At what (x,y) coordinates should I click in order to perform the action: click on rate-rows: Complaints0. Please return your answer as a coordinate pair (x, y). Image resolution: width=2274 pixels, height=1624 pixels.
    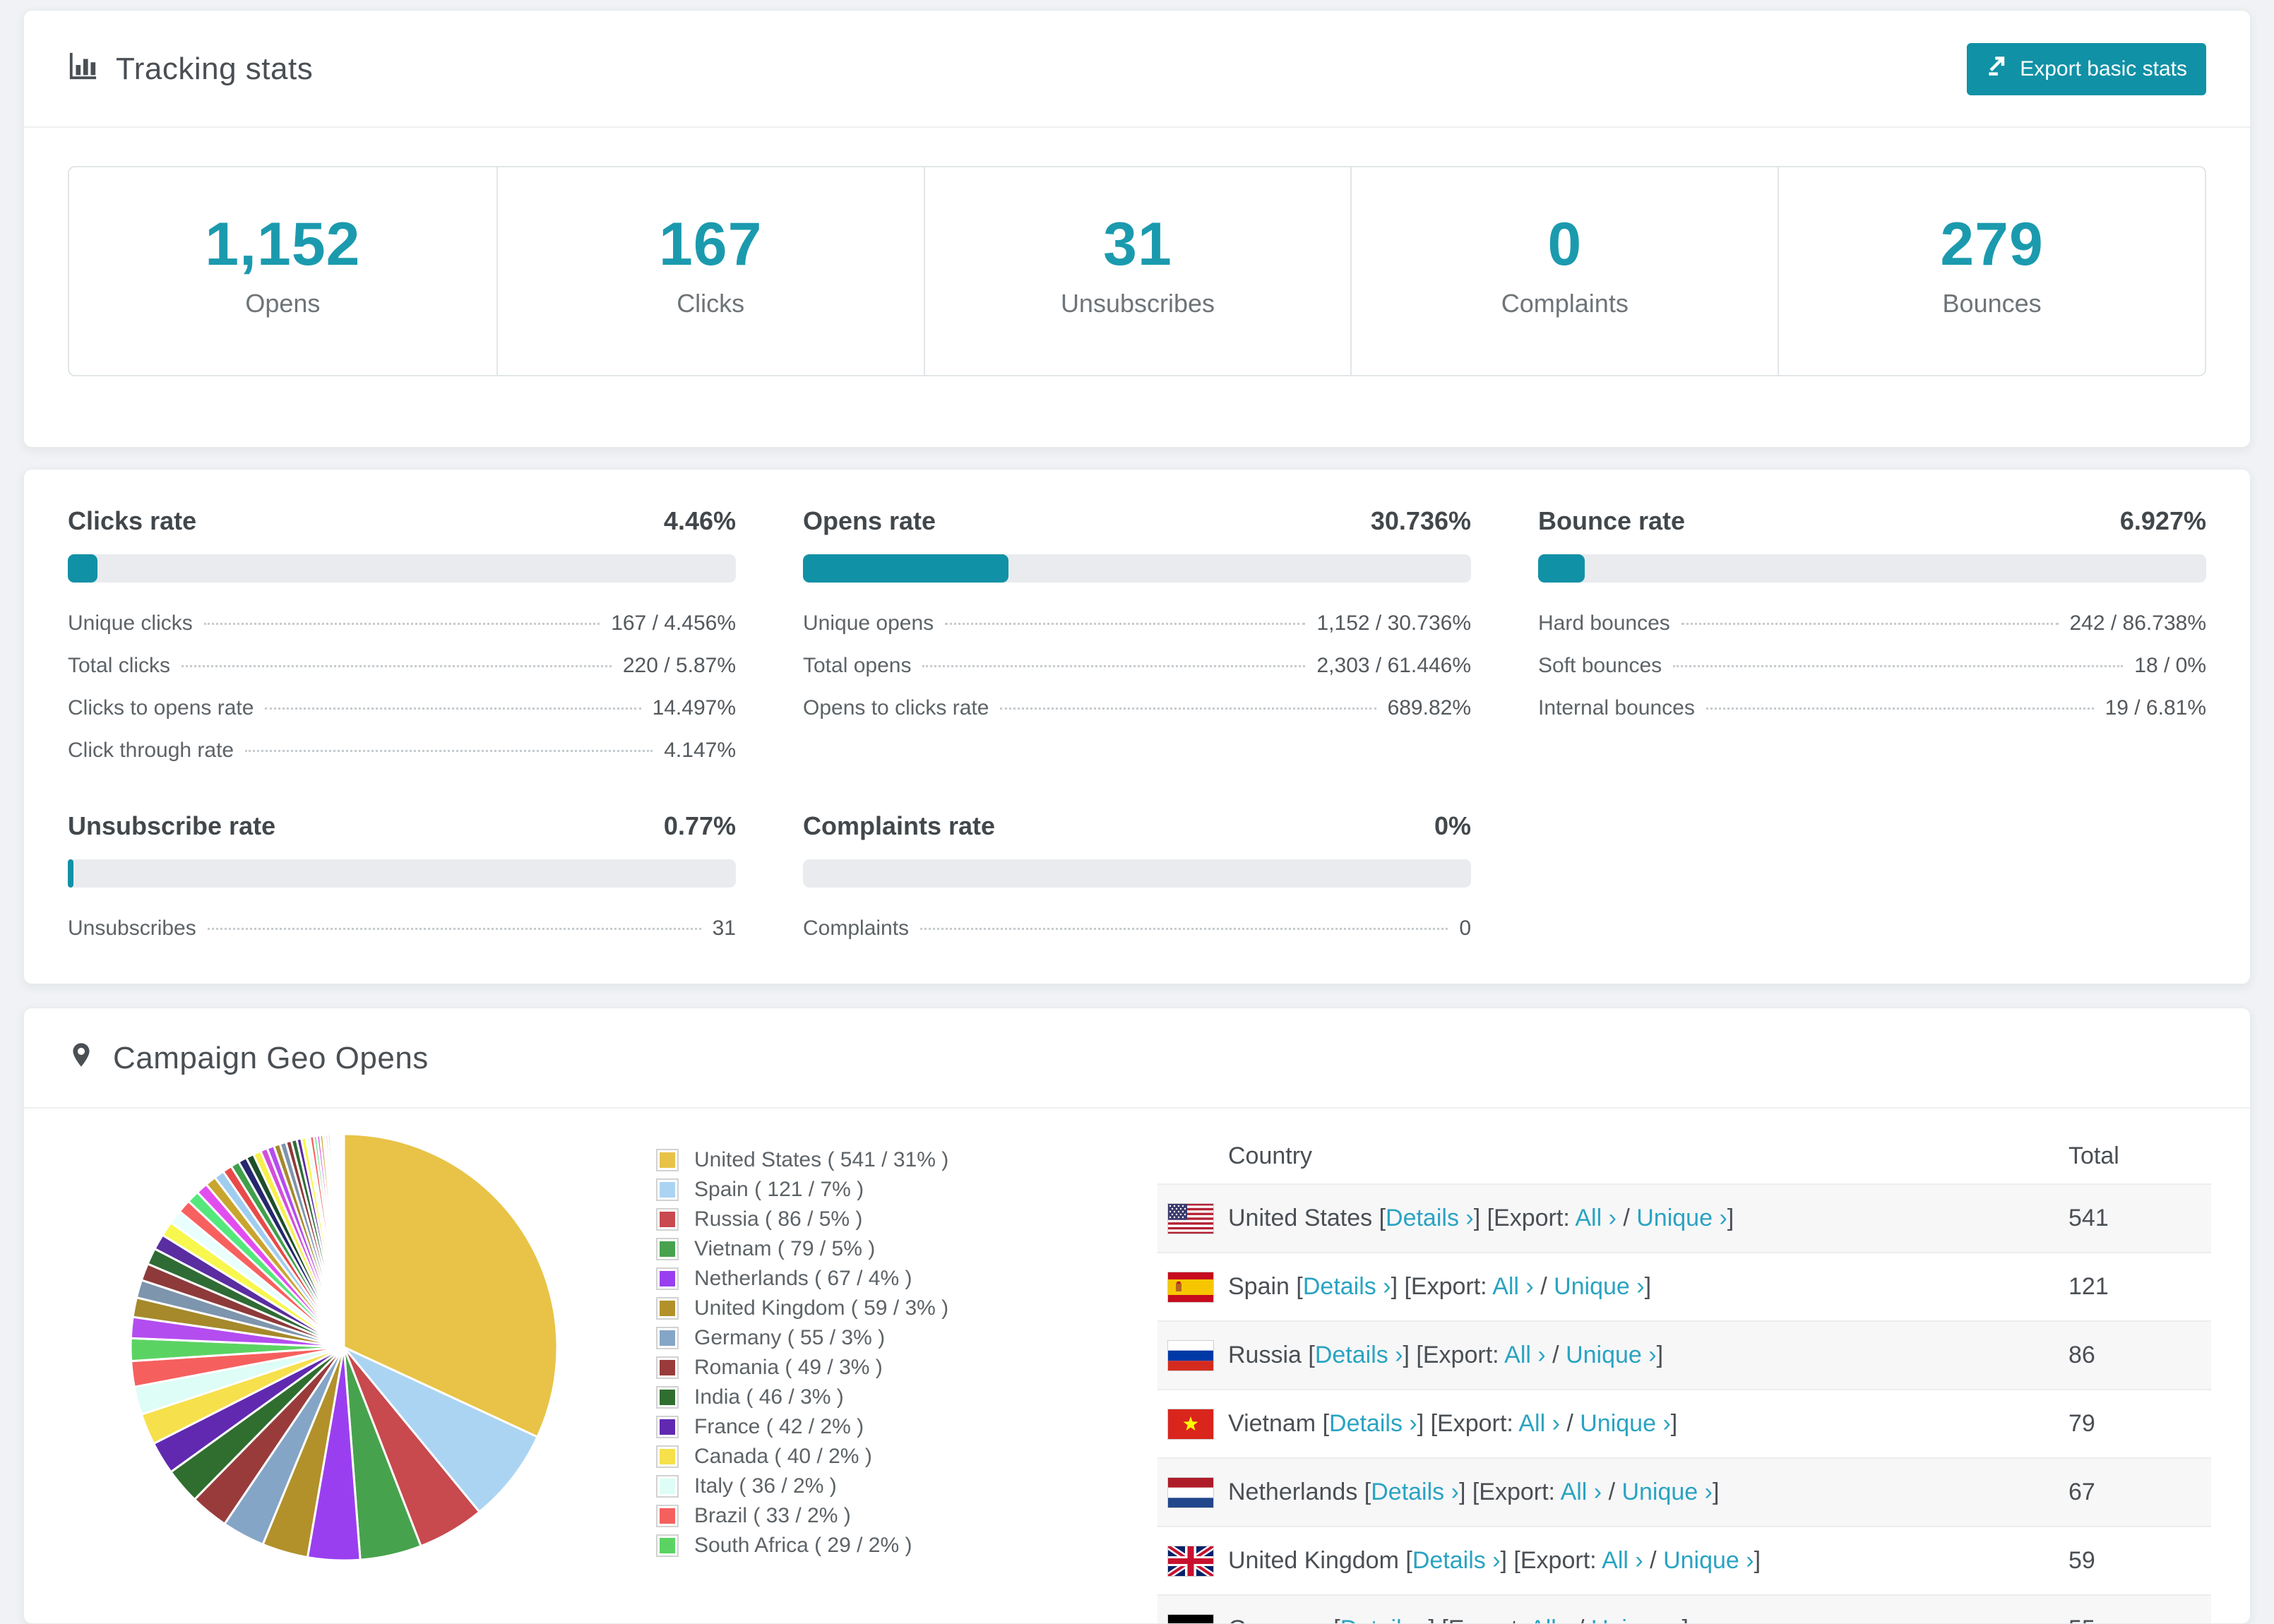
    Looking at the image, I should click on (1137, 928).